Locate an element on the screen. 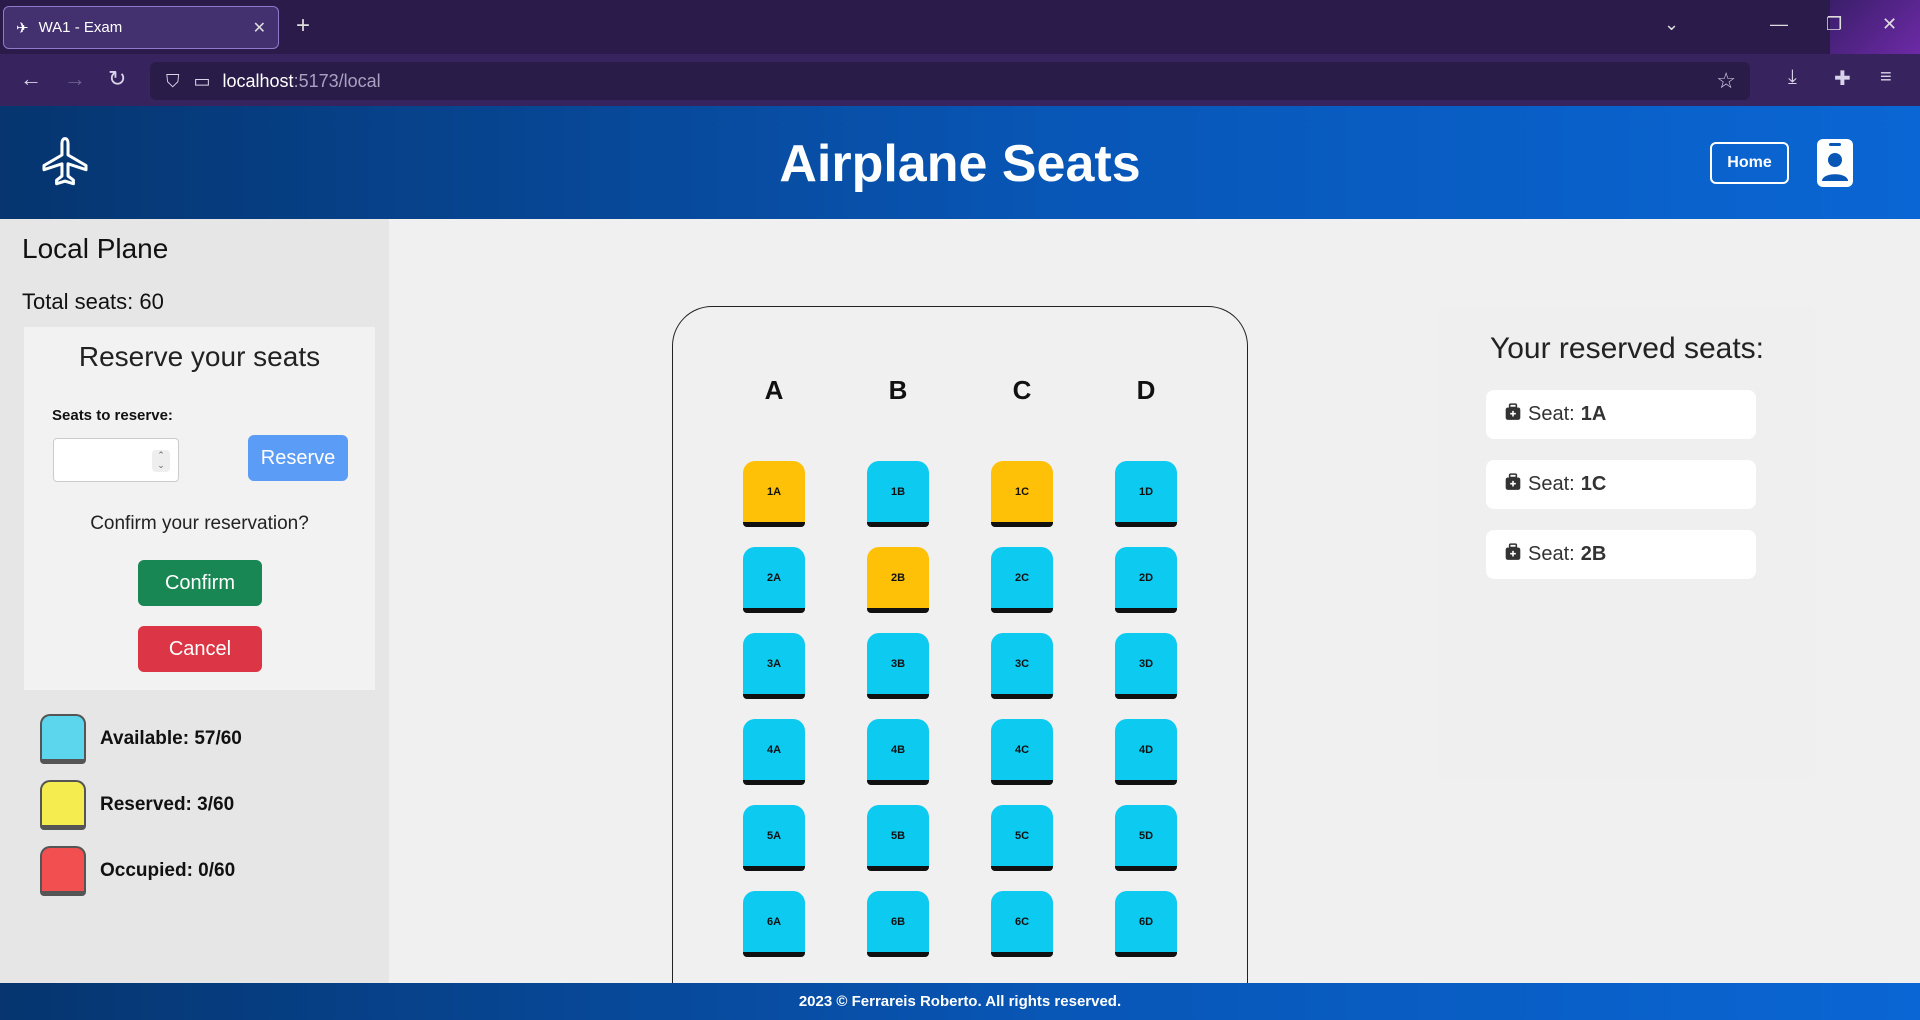 The height and width of the screenshot is (1020, 1920). bookmark-star-icon: ☆ is located at coordinates (1726, 81).